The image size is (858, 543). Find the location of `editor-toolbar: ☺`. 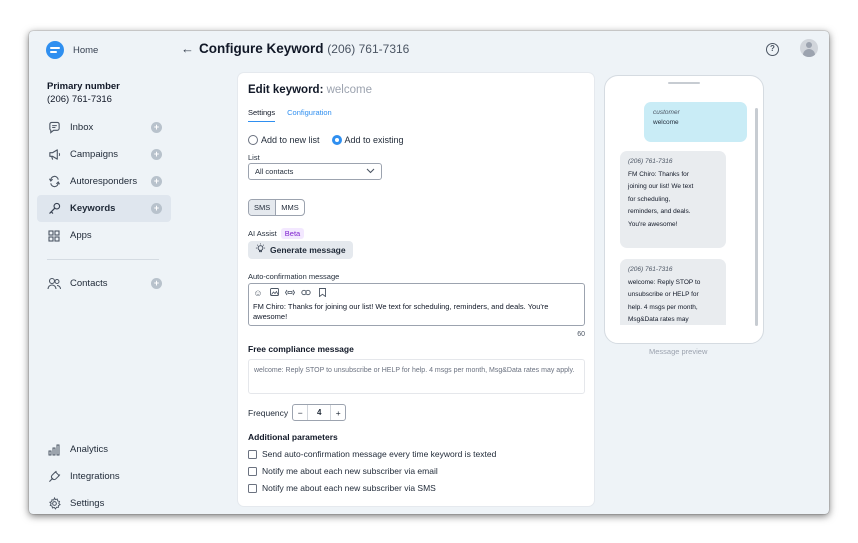

editor-toolbar: ☺ is located at coordinates (416, 293).